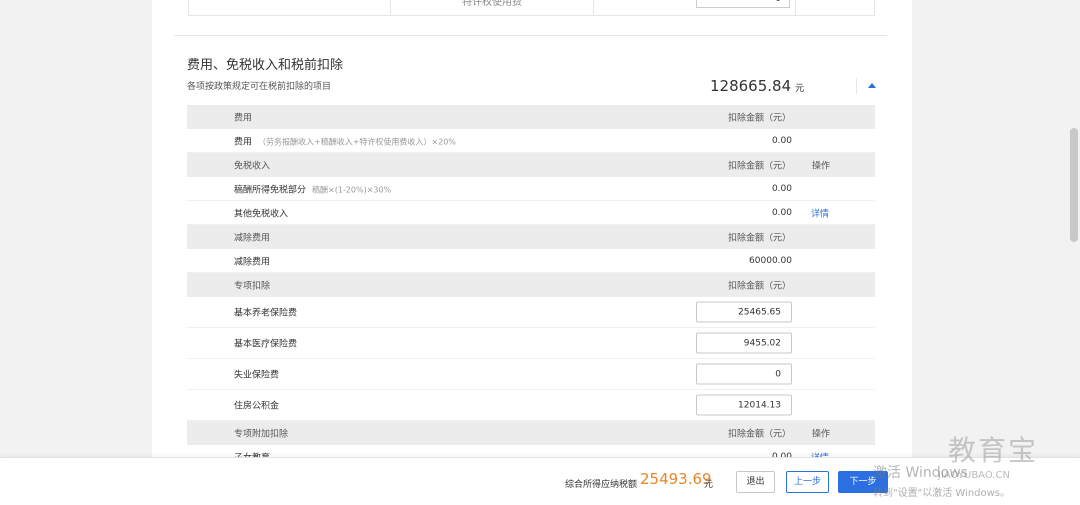 The image size is (1080, 505). Describe the element at coordinates (743, 4) in the screenshot. I see `royalty-input: 0` at that location.